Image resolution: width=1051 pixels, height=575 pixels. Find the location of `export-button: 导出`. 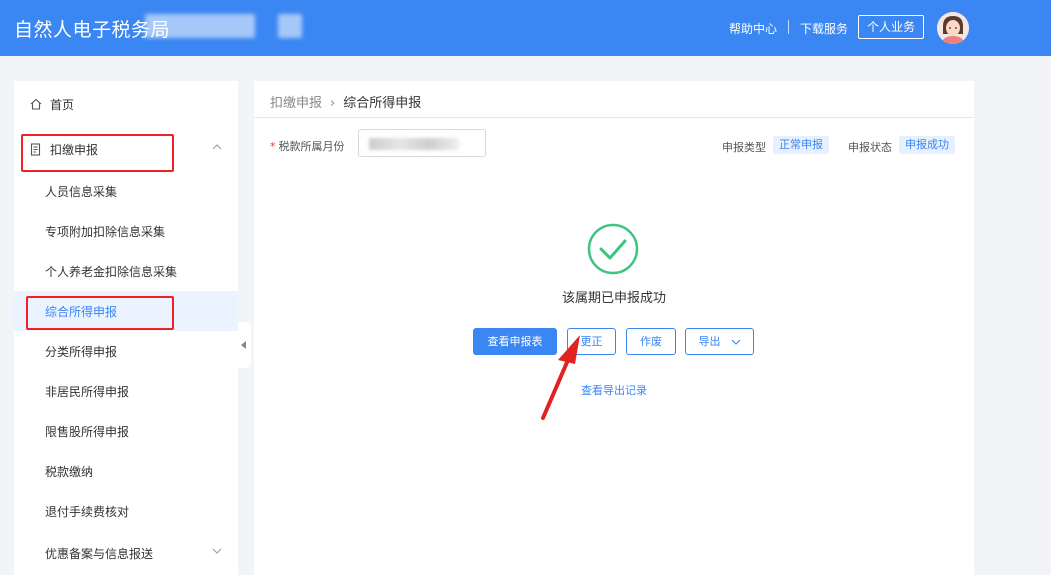

export-button: 导出 is located at coordinates (719, 341).